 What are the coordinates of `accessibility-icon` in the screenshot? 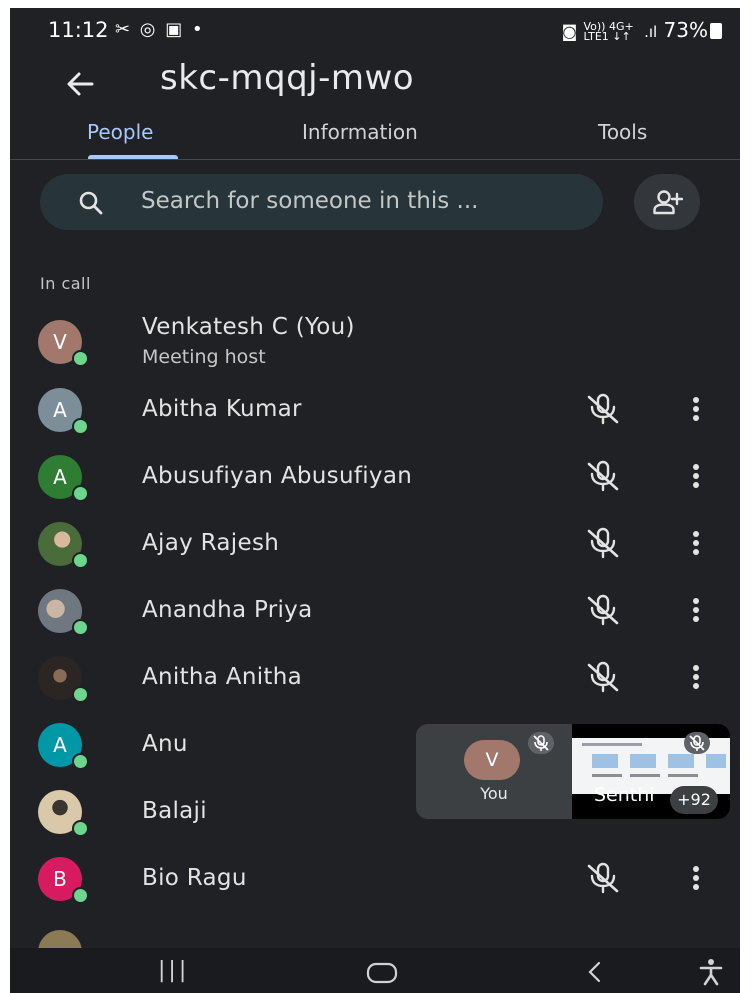 It's located at (711, 972).